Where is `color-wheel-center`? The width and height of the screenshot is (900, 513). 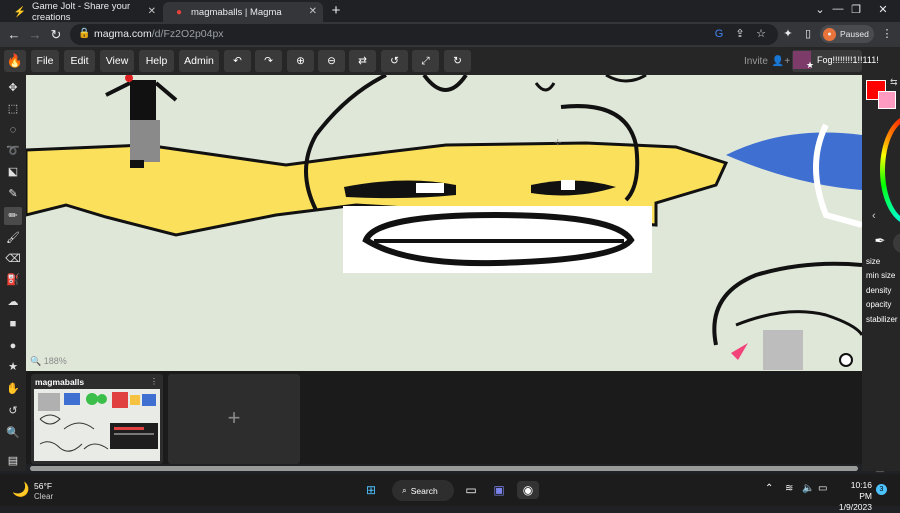 color-wheel-center is located at coordinates (892, 170).